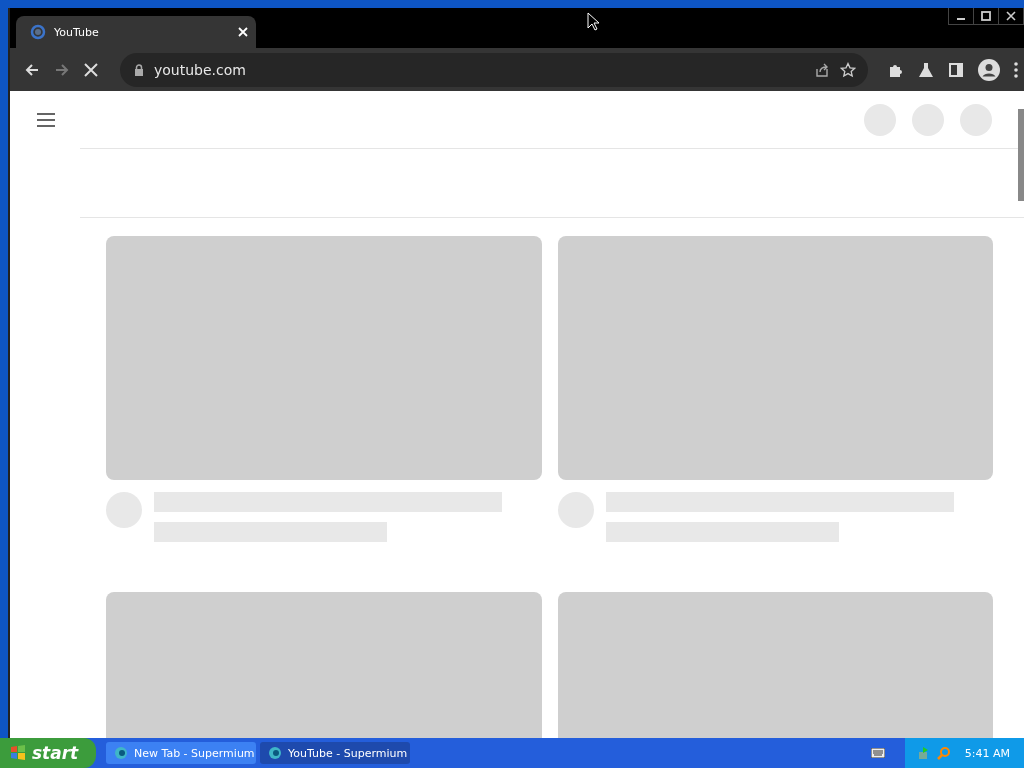  I want to click on browser-tab: YouTube, so click(136, 32).